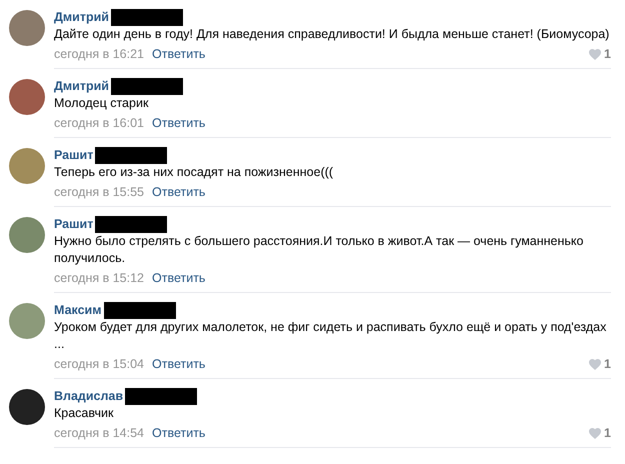  What do you see at coordinates (319, 250) in the screenshot?
I see `comment-text: Нужно было стрелять с большего расстояния.И только в живот.А так — очень гуманненько получилось.` at bounding box center [319, 250].